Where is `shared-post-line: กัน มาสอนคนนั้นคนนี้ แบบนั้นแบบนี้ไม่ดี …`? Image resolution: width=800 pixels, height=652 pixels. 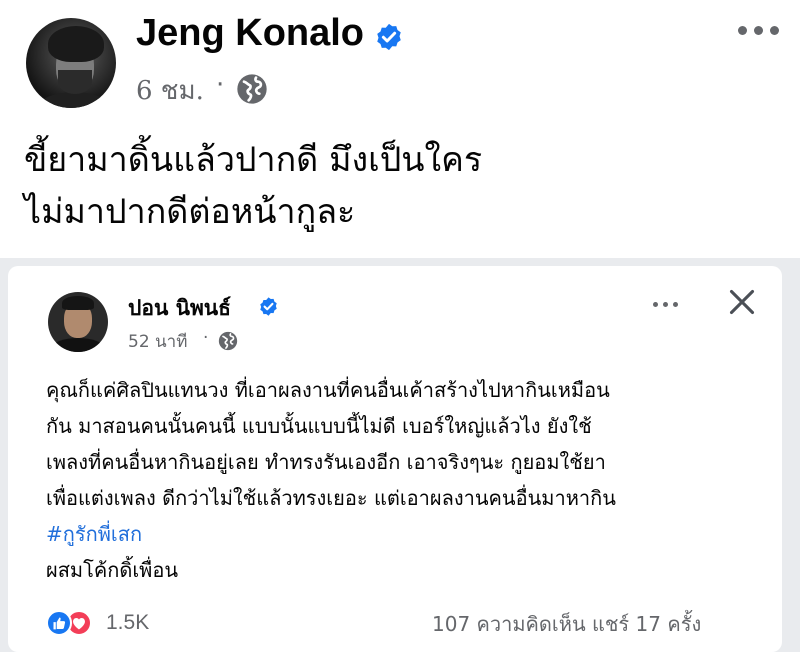 shared-post-line: กัน มาสอนคนนั้นคนนี้ แบบนั้นแบบนี้ไม่ดี … is located at coordinates (319, 426).